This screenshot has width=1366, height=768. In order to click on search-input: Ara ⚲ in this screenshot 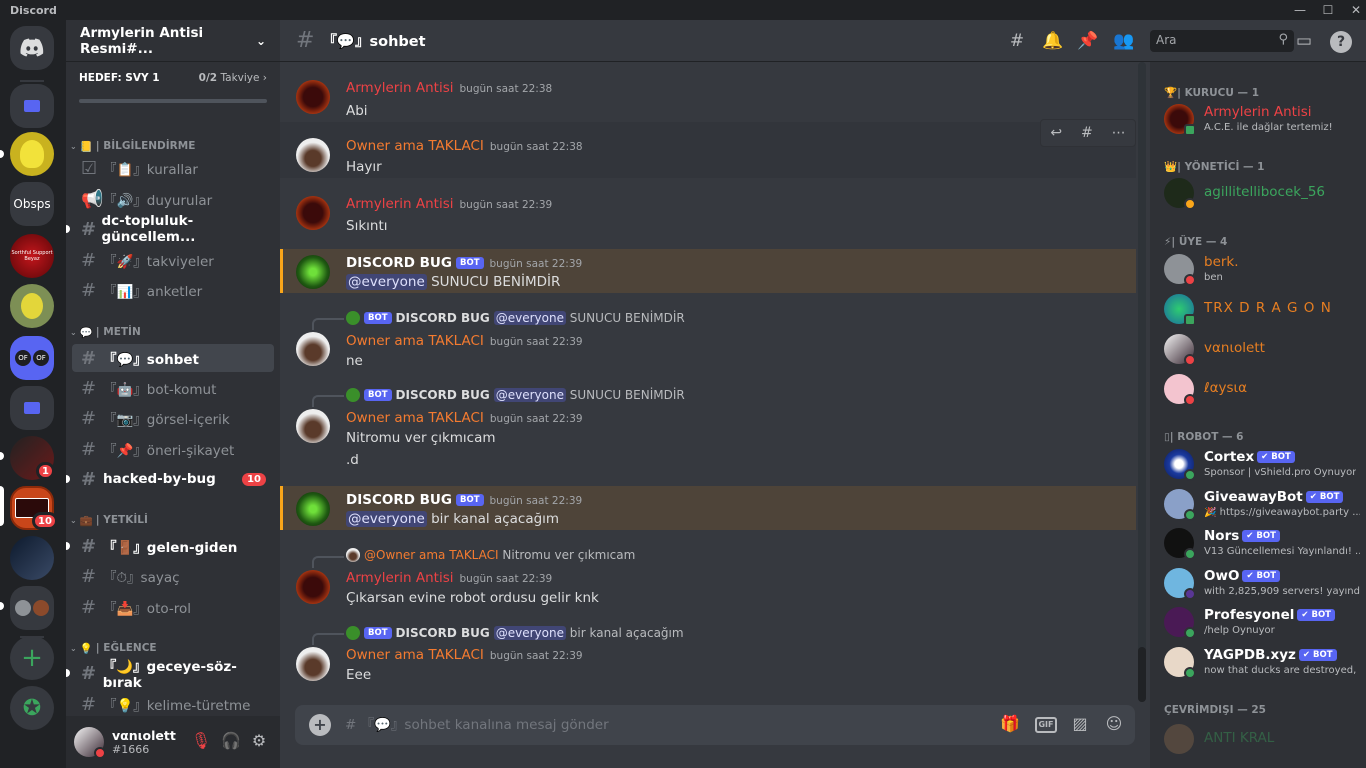, I will do `click(1222, 41)`.